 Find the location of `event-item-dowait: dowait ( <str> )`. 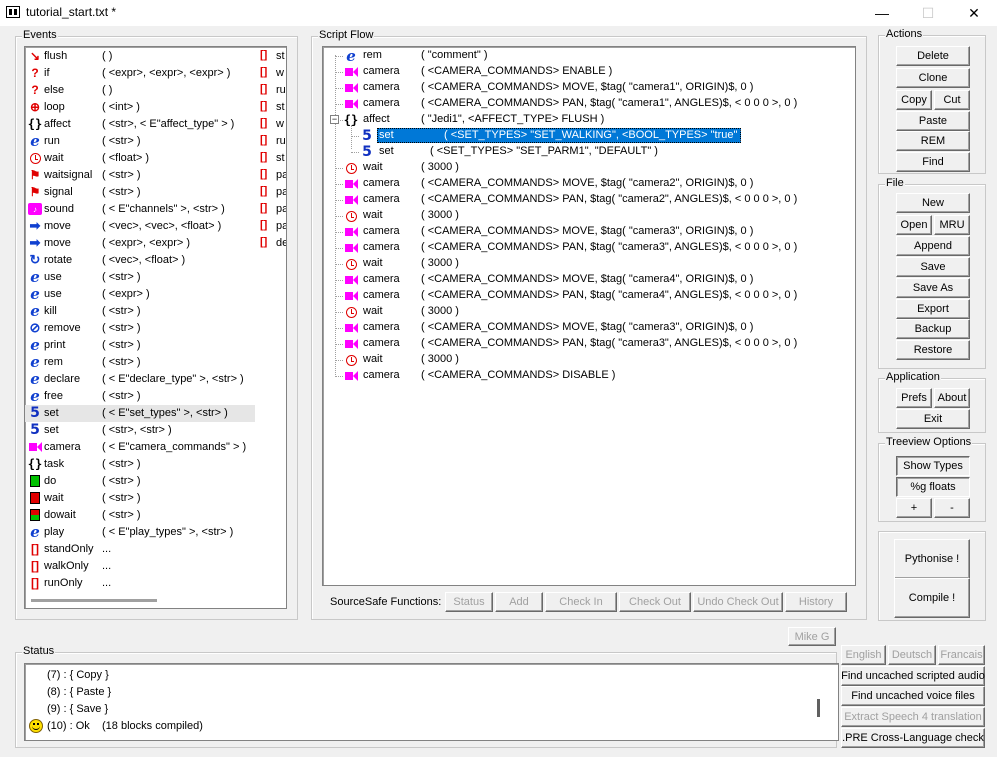

event-item-dowait: dowait ( <str> ) is located at coordinates (140, 515).